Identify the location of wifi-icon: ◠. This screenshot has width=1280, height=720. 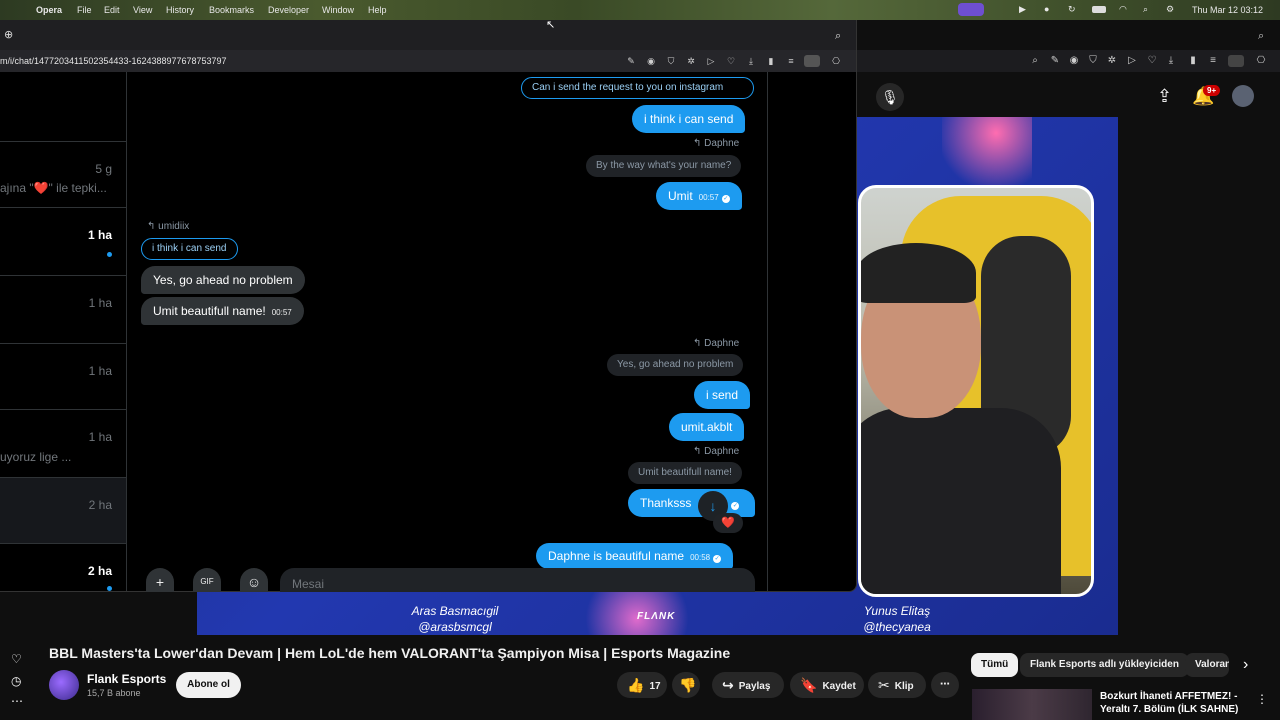
(1123, 9).